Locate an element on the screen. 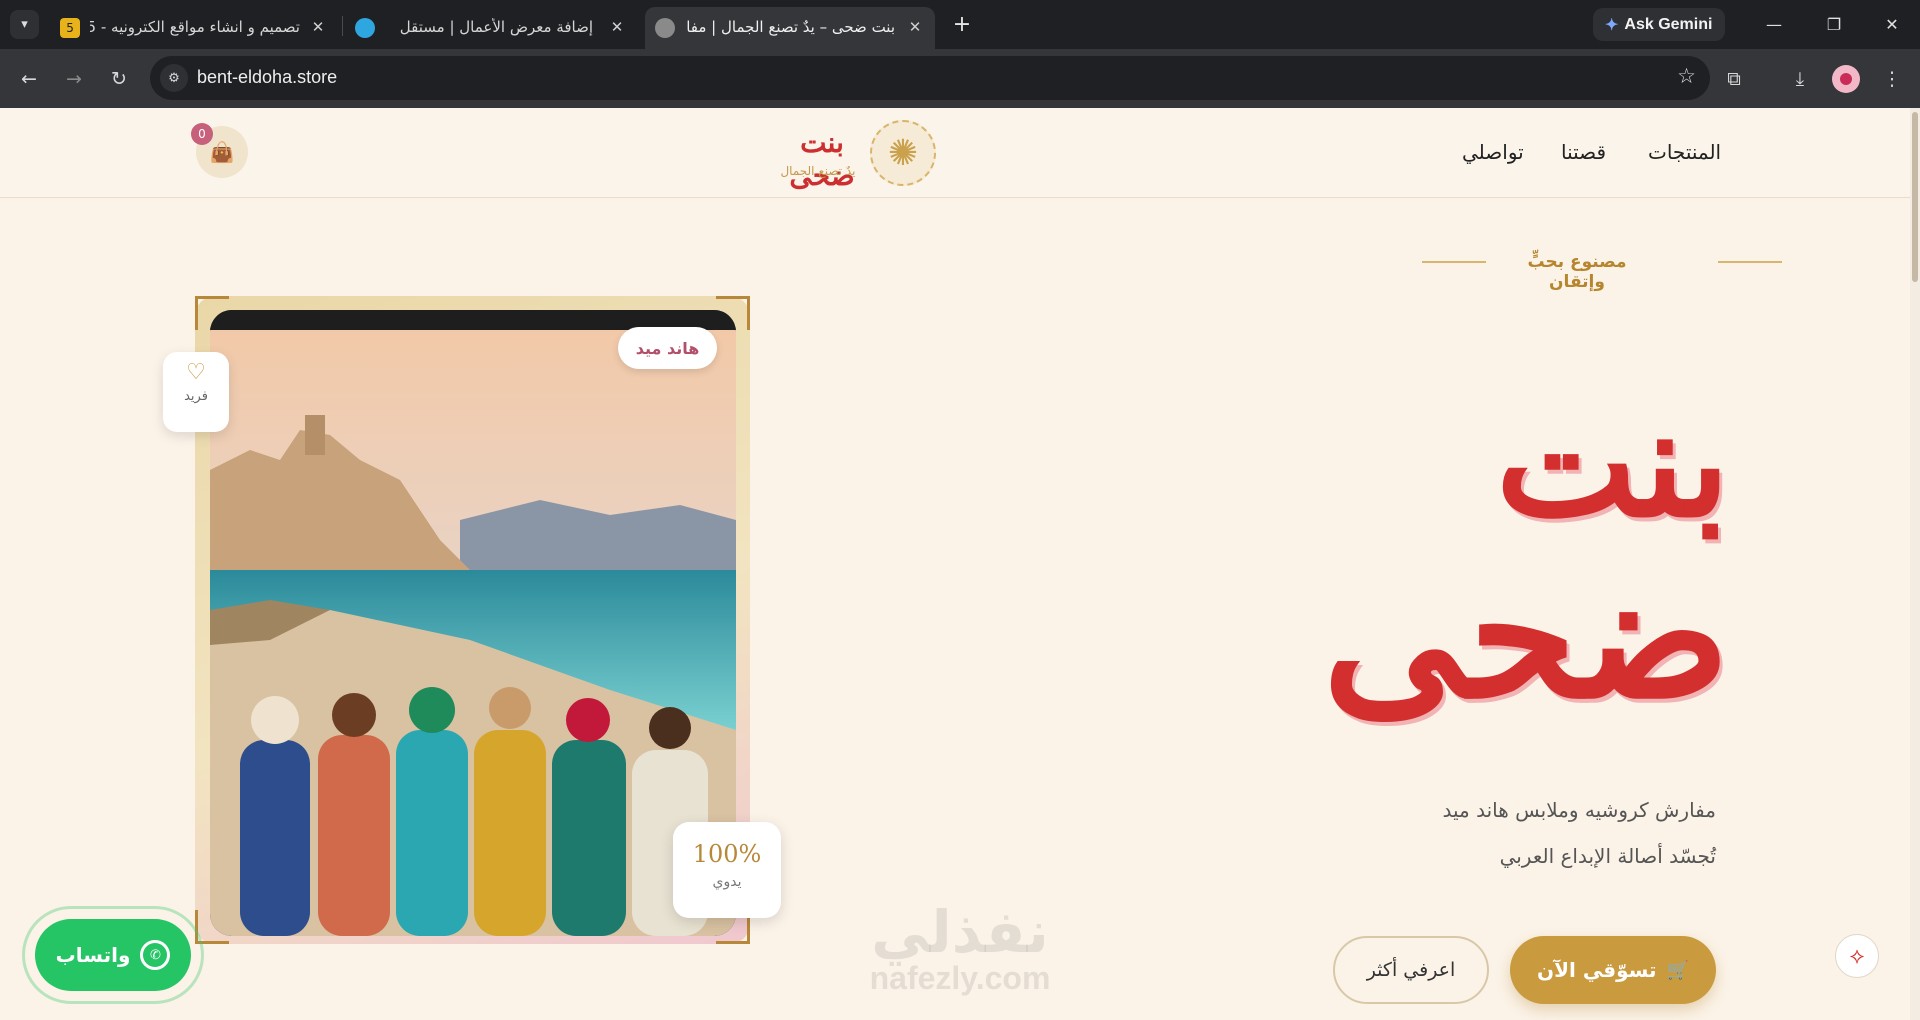 The height and width of the screenshot is (1020, 1920). handmade-percent-badge: 100% يدوي is located at coordinates (727, 870).